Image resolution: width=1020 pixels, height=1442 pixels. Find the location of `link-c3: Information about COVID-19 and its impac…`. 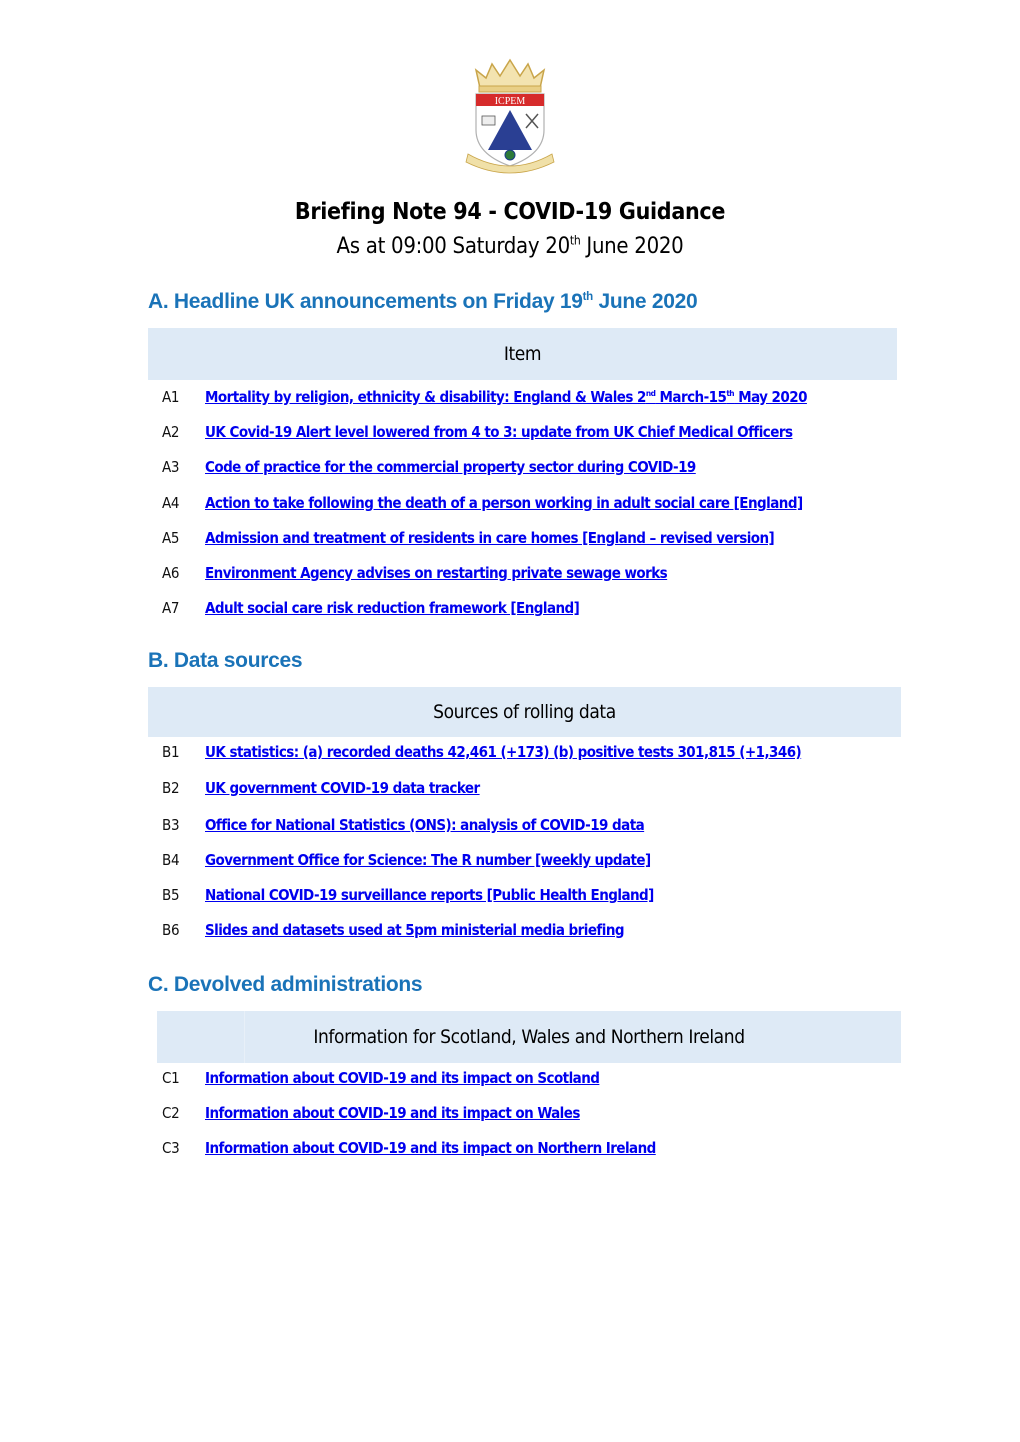

link-c3: Information about COVID-19 and its impac… is located at coordinates (430, 1148).